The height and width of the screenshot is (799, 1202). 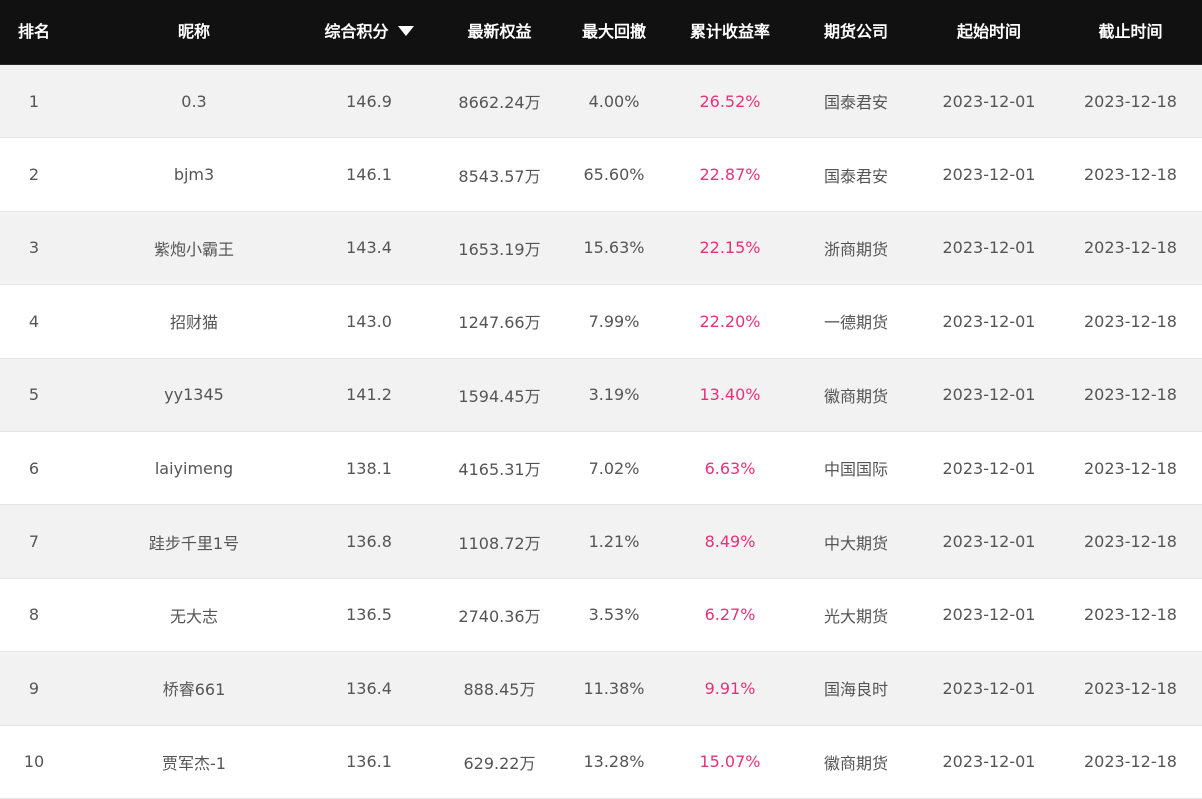 I want to click on cell-rank: 10, so click(x=34, y=762).